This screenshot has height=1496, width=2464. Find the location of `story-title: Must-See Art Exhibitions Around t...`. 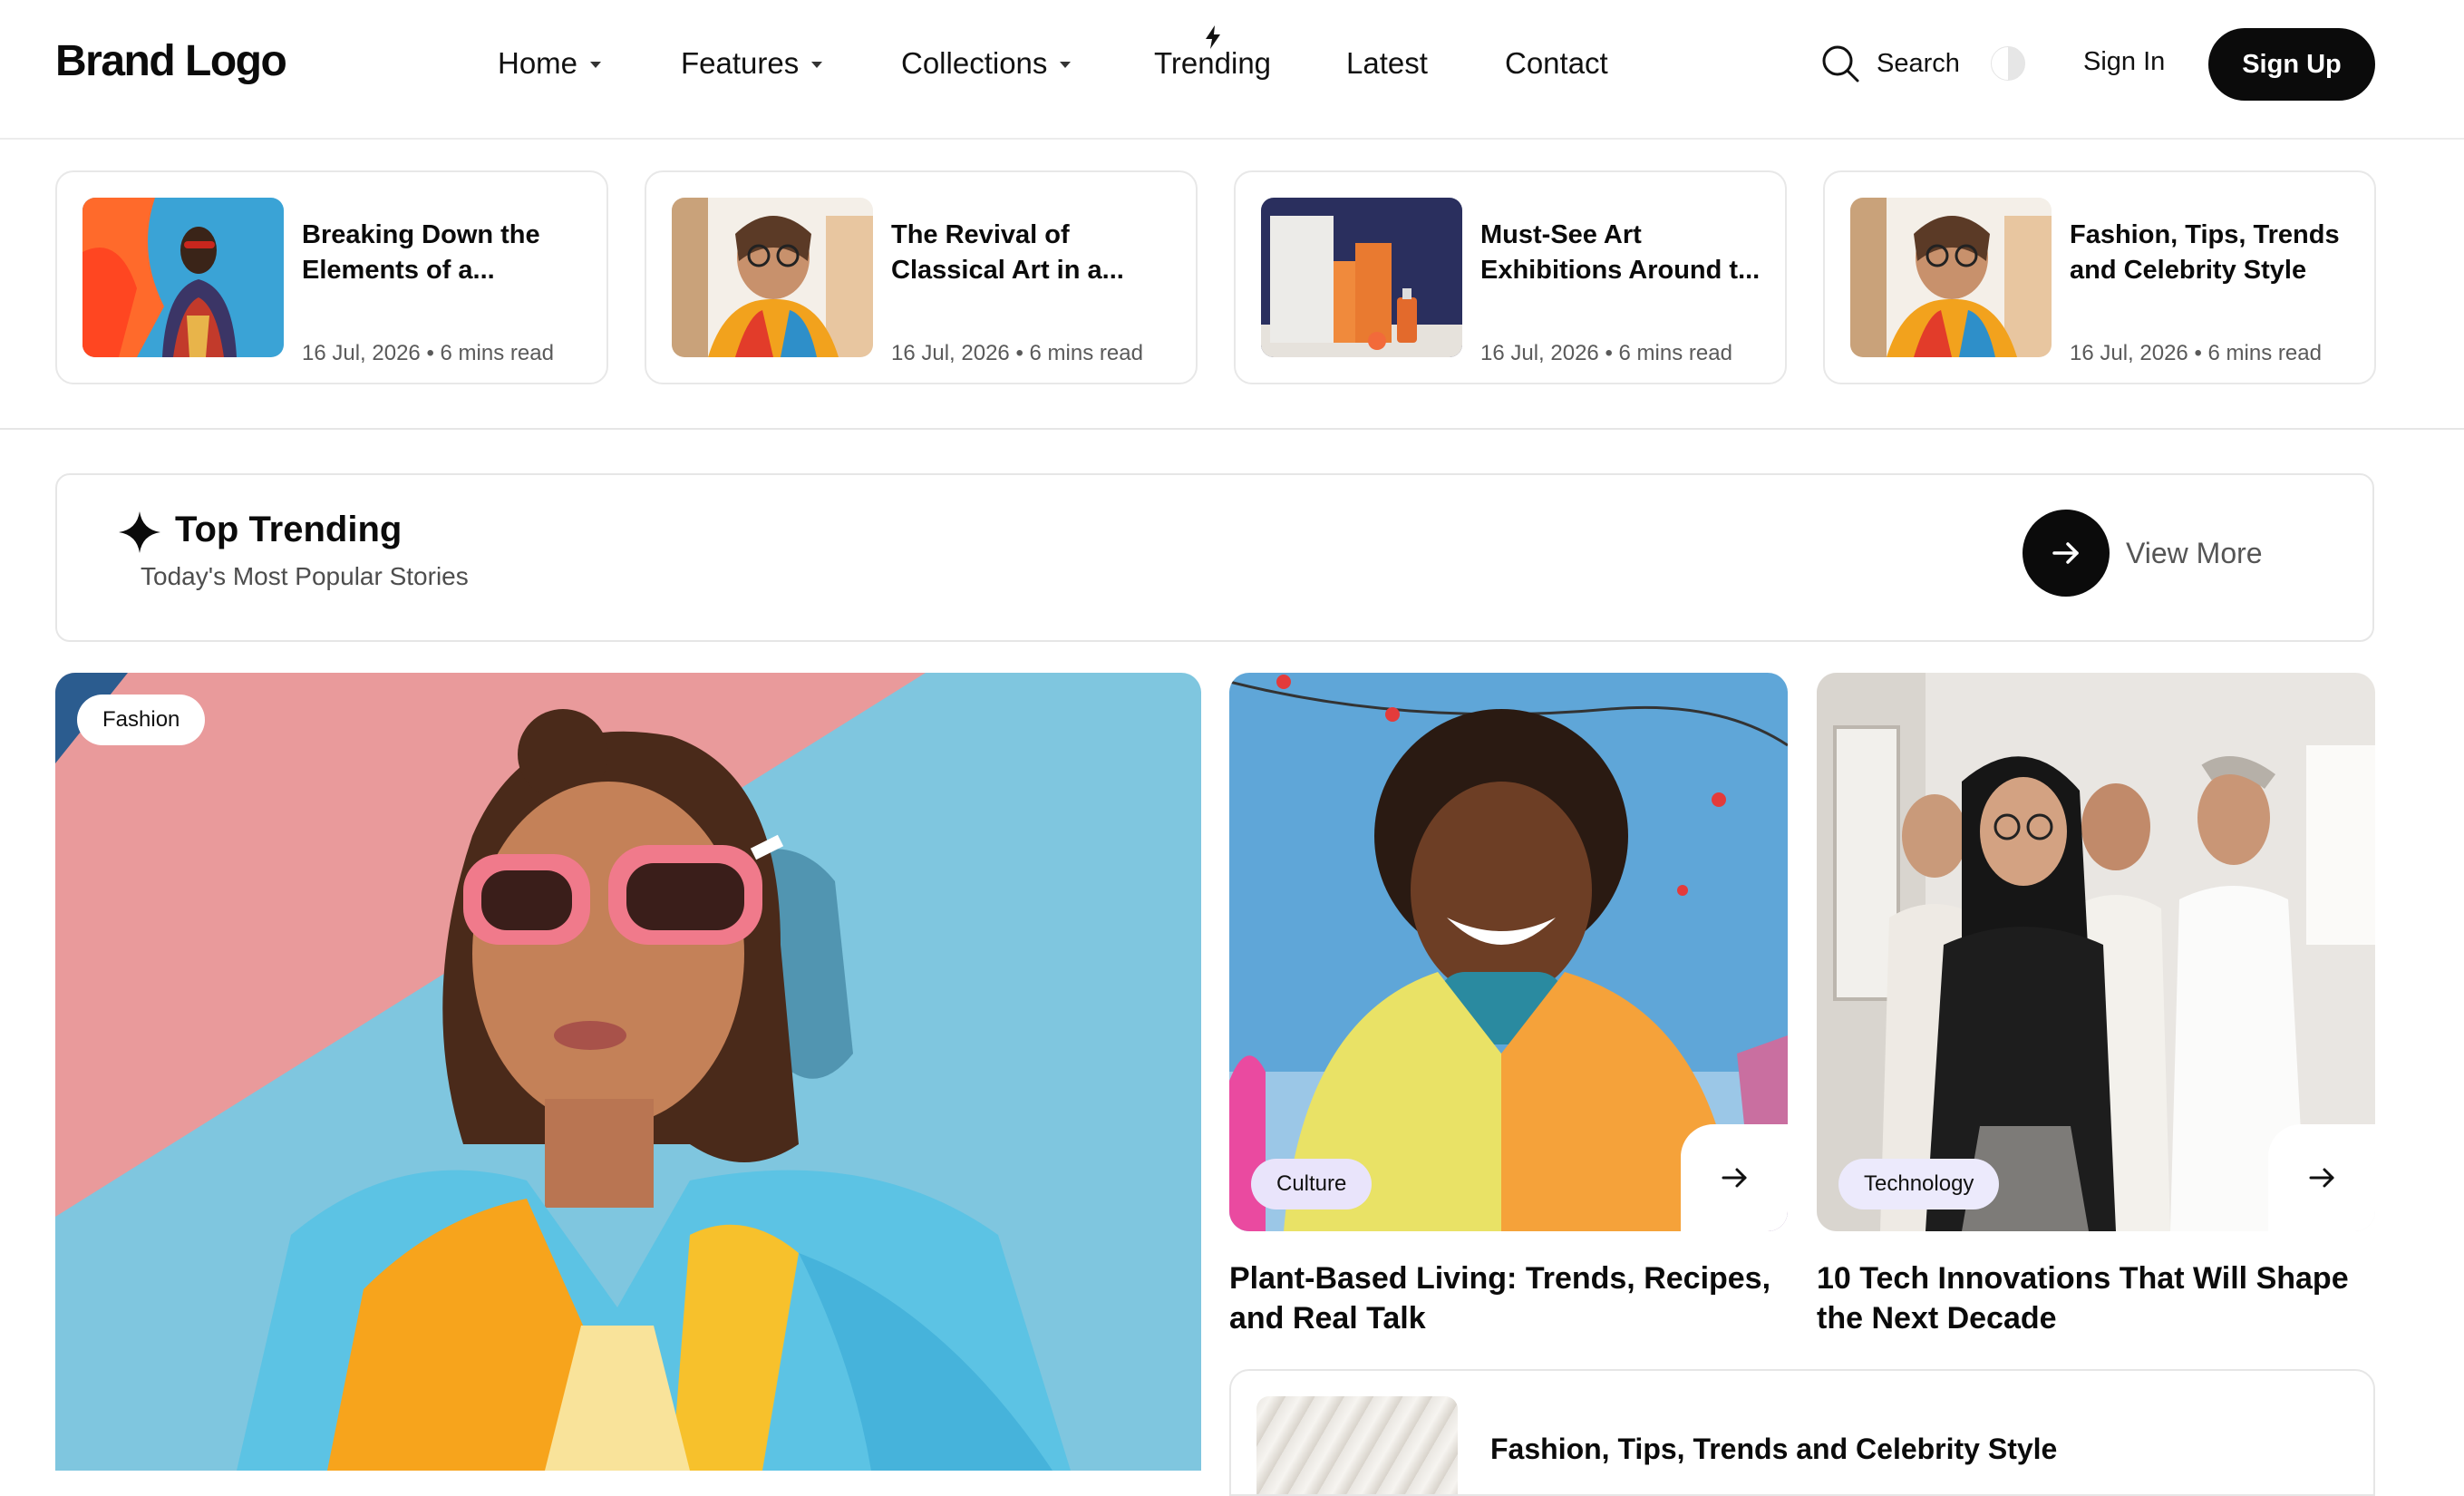

story-title: Must-See Art Exhibitions Around t... is located at coordinates (1623, 253).